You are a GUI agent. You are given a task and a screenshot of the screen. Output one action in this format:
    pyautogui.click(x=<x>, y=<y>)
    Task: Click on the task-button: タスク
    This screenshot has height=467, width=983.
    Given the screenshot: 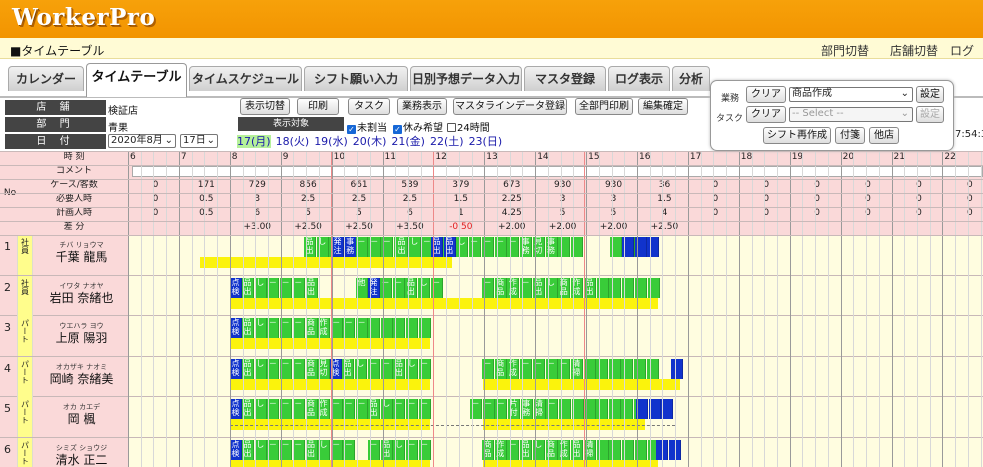 What is the action you would take?
    pyautogui.click(x=369, y=106)
    